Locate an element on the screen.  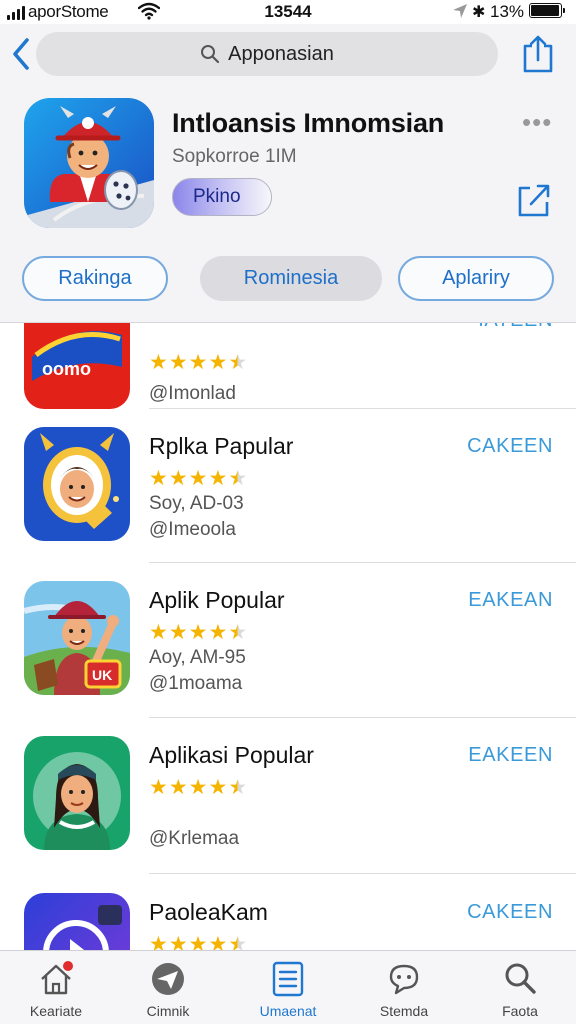
featured-app-icon is located at coordinates (89, 163).